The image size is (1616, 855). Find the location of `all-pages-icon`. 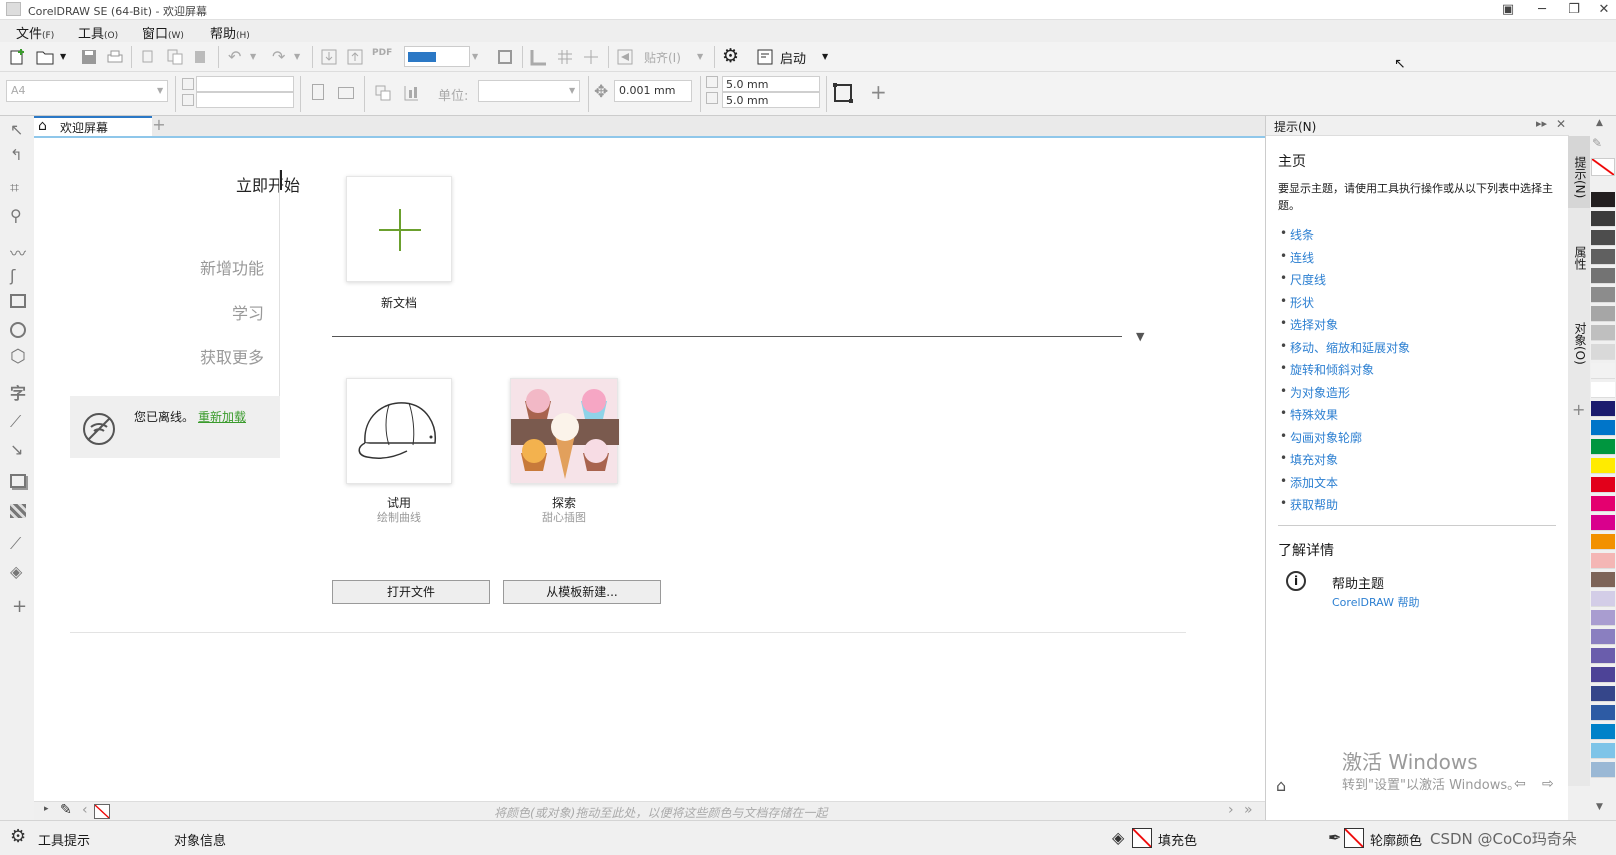

all-pages-icon is located at coordinates (383, 93).